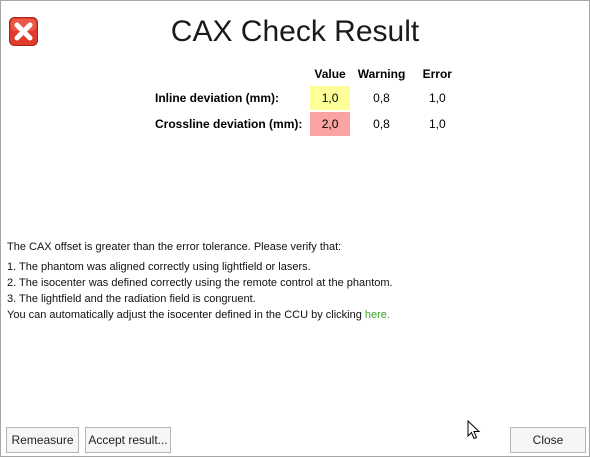 This screenshot has width=590, height=457. Describe the element at coordinates (548, 440) in the screenshot. I see `close-button: Close` at that location.